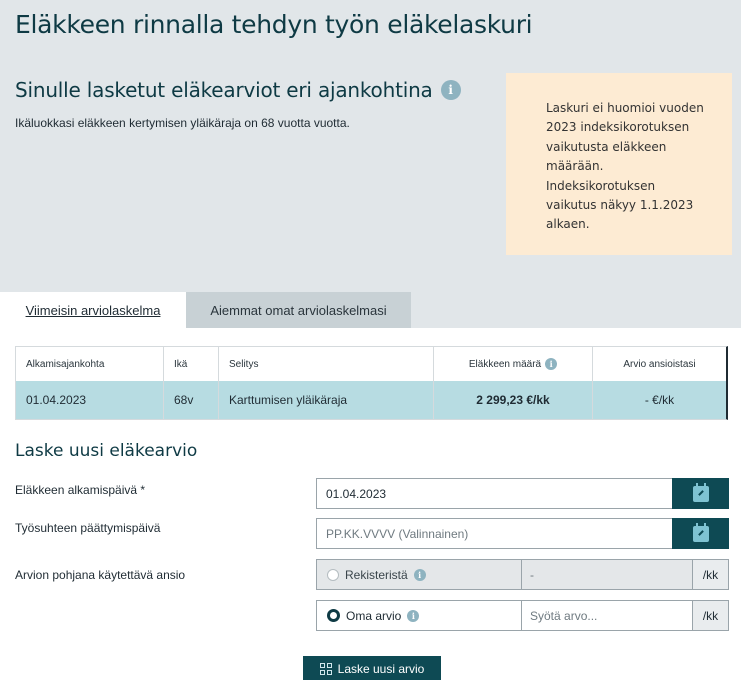 Image resolution: width=741 pixels, height=680 pixels. Describe the element at coordinates (333, 615) in the screenshot. I see `radio-own-estimate` at that location.